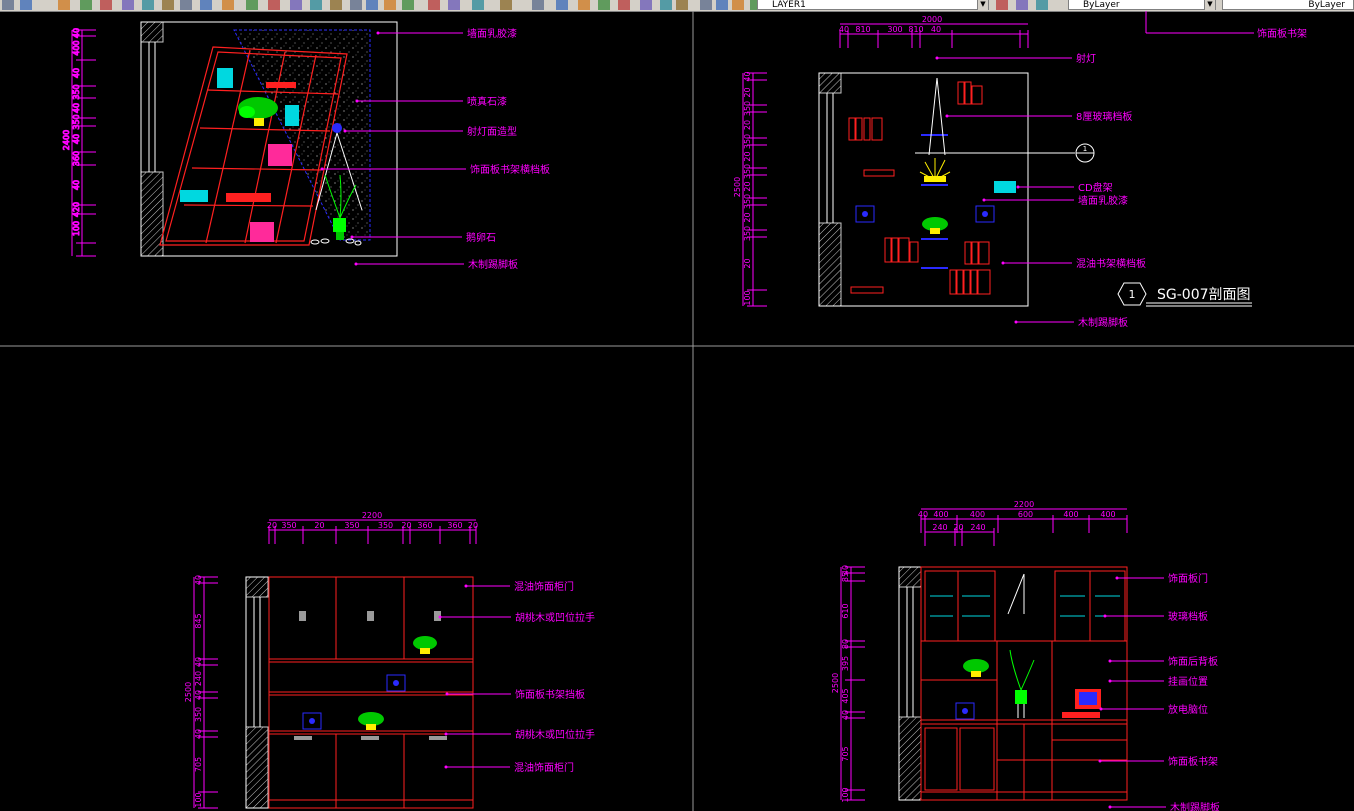 The width and height of the screenshot is (1354, 811). Describe the element at coordinates (337, 128) in the screenshot. I see `spotlight-icon` at that location.